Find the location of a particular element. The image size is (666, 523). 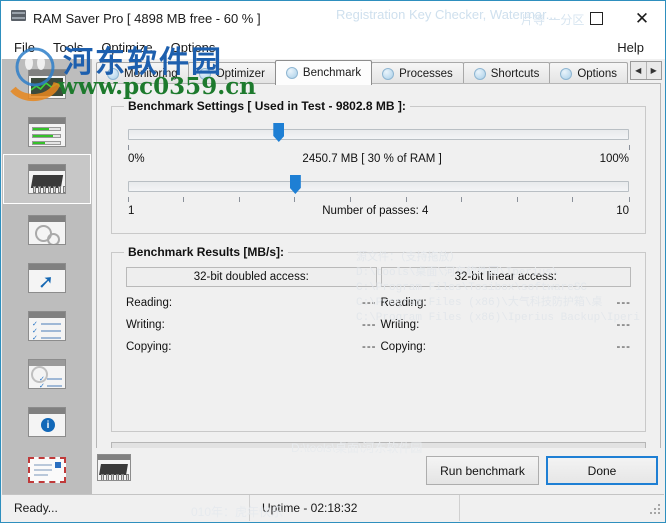

sidebar-item-benchmark is located at coordinates (47, 179).